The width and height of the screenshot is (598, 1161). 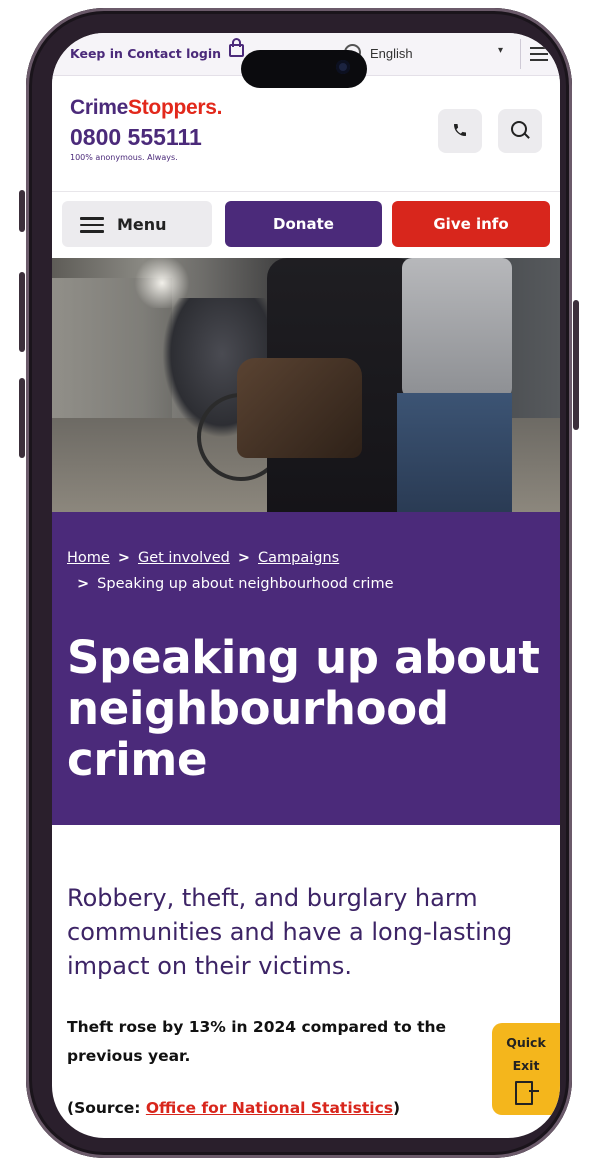 I want to click on menu-icon, so click(x=92, y=225).